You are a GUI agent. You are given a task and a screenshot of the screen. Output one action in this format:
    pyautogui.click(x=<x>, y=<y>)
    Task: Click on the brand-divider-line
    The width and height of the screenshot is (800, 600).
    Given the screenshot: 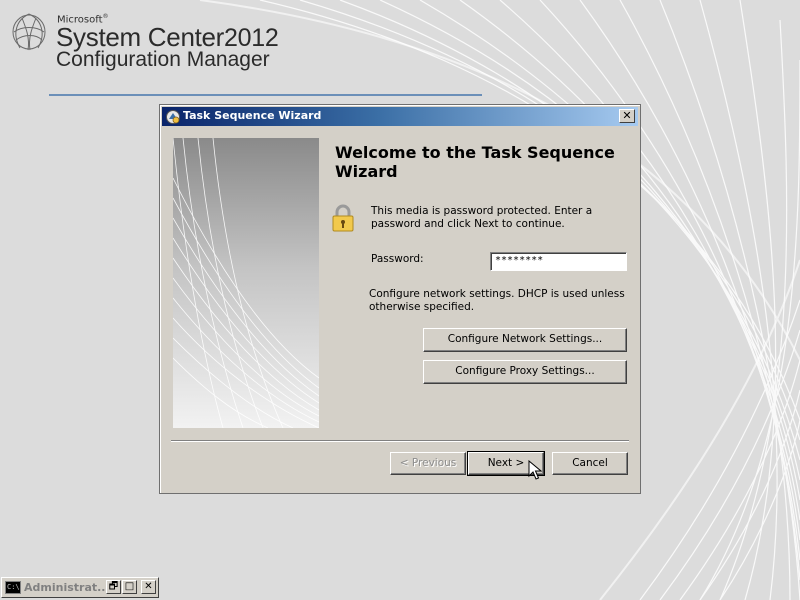 What is the action you would take?
    pyautogui.click(x=265, y=95)
    